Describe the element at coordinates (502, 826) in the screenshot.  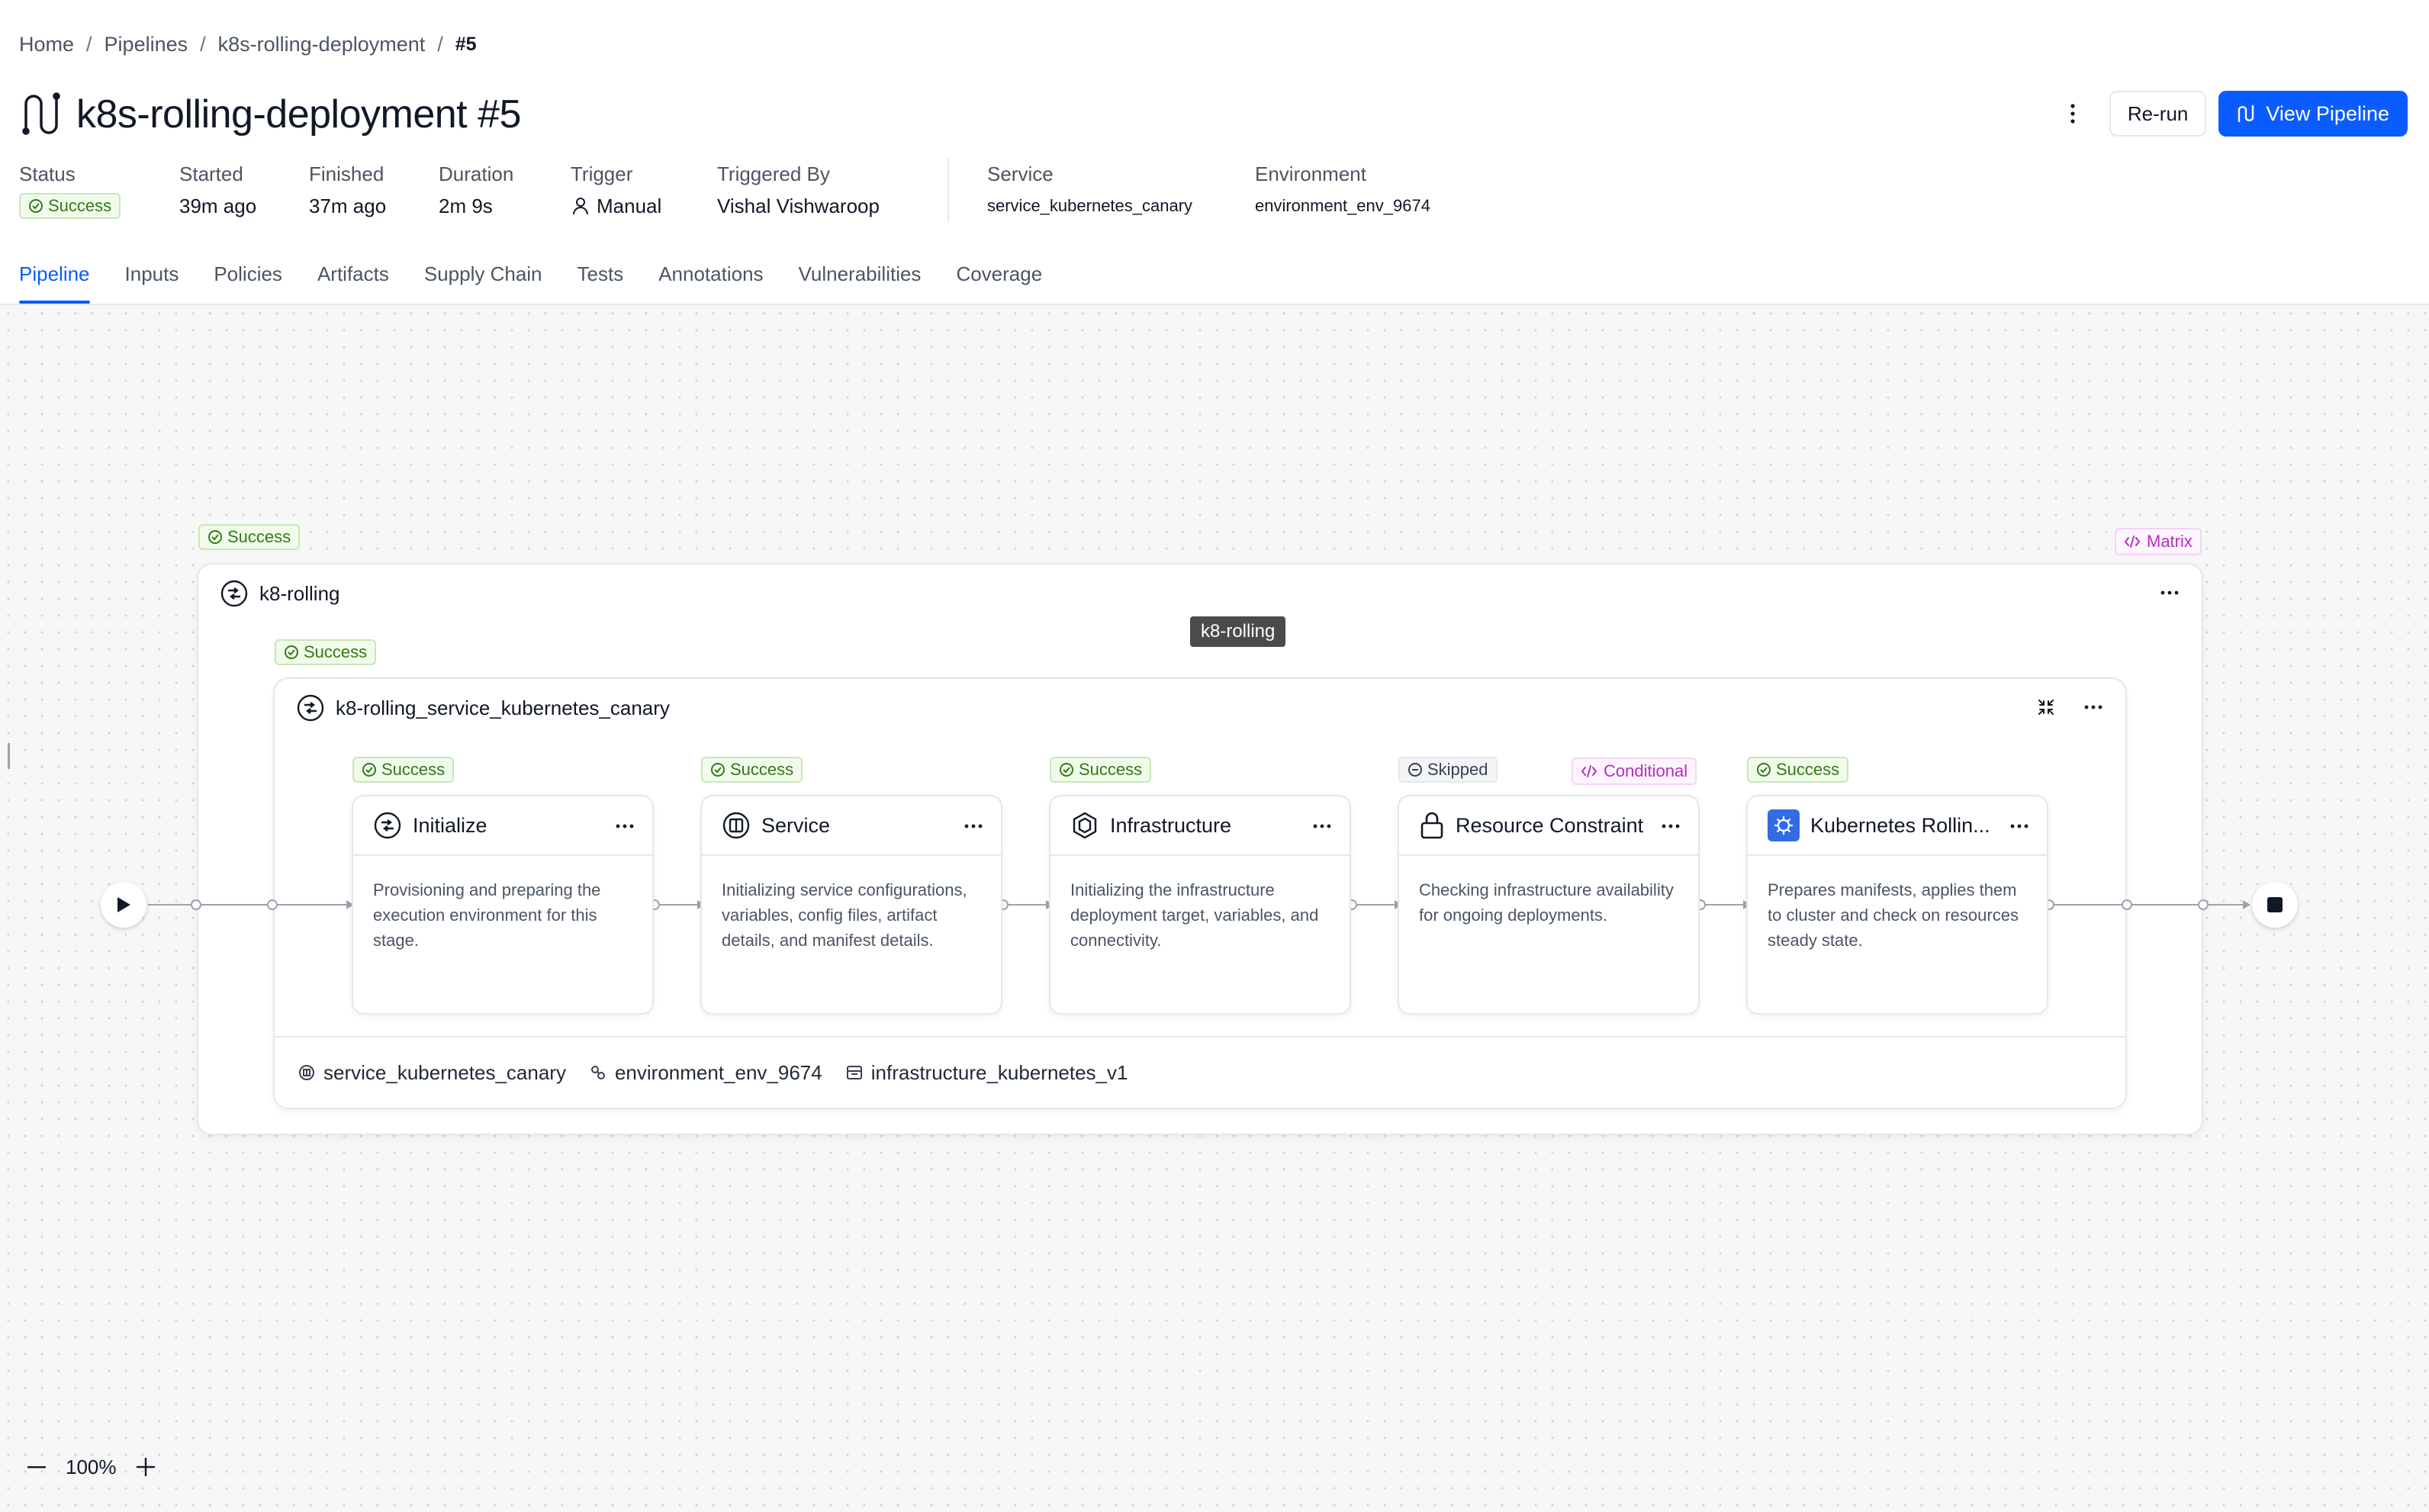
I see `step-header: Initialize` at that location.